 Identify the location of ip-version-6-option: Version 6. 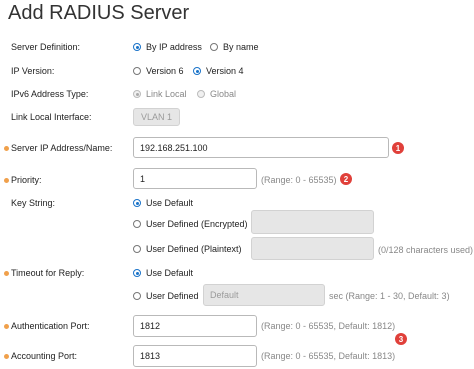
(158, 71).